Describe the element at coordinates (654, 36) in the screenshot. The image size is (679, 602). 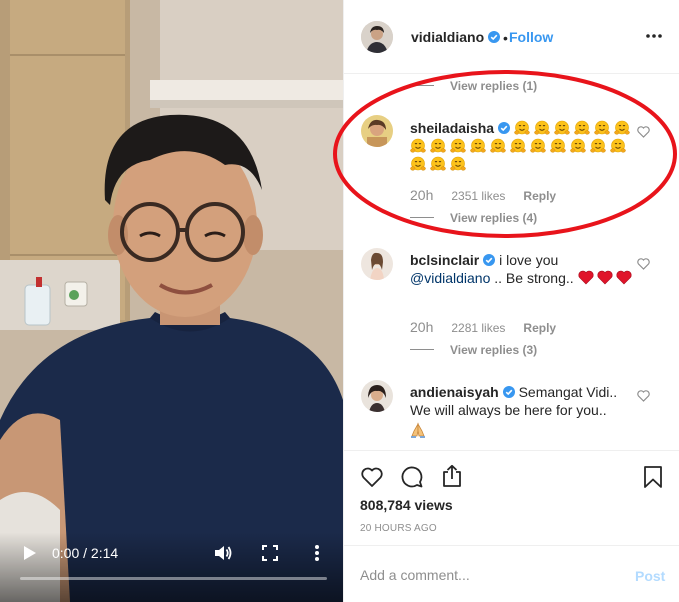
I see `more-horizontal-icon` at that location.